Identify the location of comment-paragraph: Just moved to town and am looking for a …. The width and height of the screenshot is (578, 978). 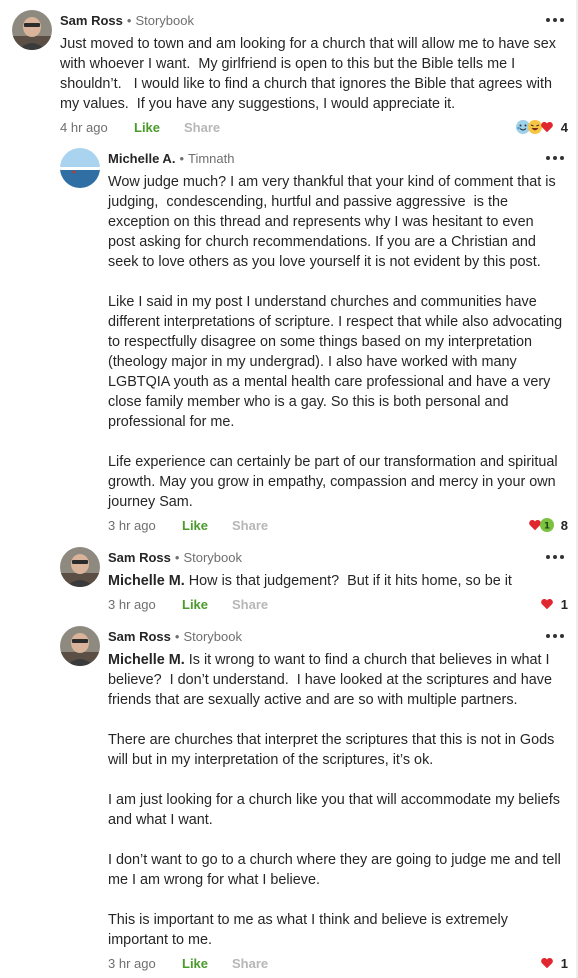
(310, 74).